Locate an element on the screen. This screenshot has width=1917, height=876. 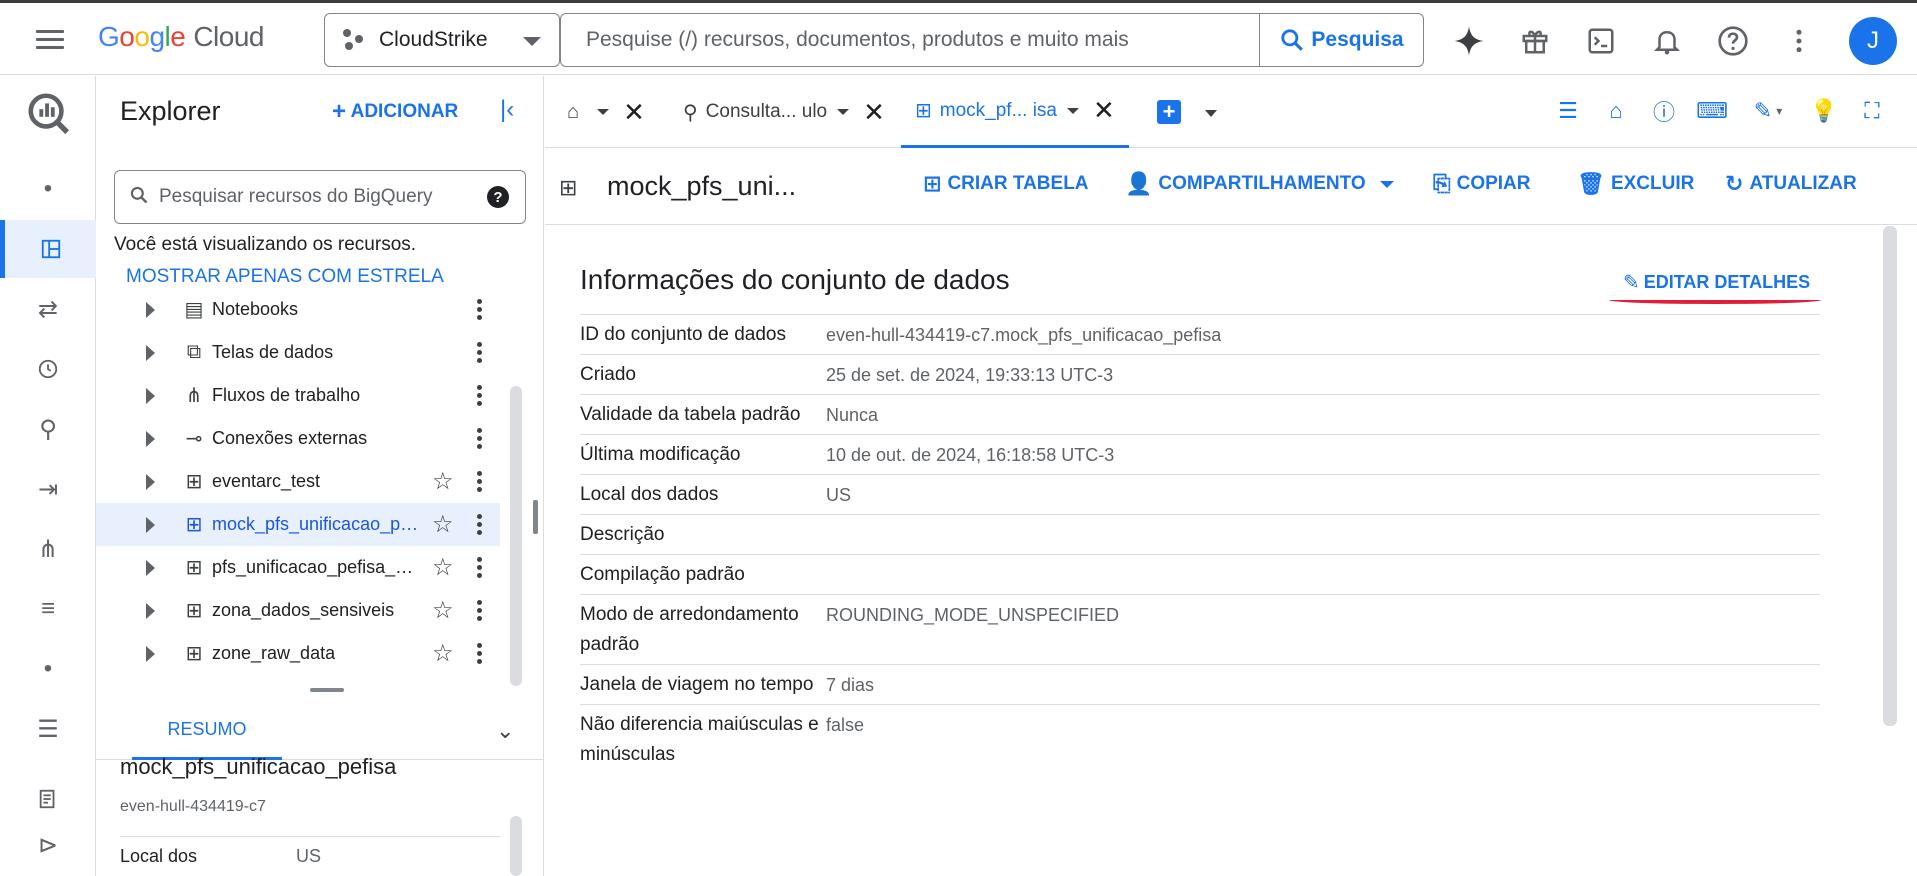
copy-button: ⎘ COPIAR is located at coordinates (1482, 184).